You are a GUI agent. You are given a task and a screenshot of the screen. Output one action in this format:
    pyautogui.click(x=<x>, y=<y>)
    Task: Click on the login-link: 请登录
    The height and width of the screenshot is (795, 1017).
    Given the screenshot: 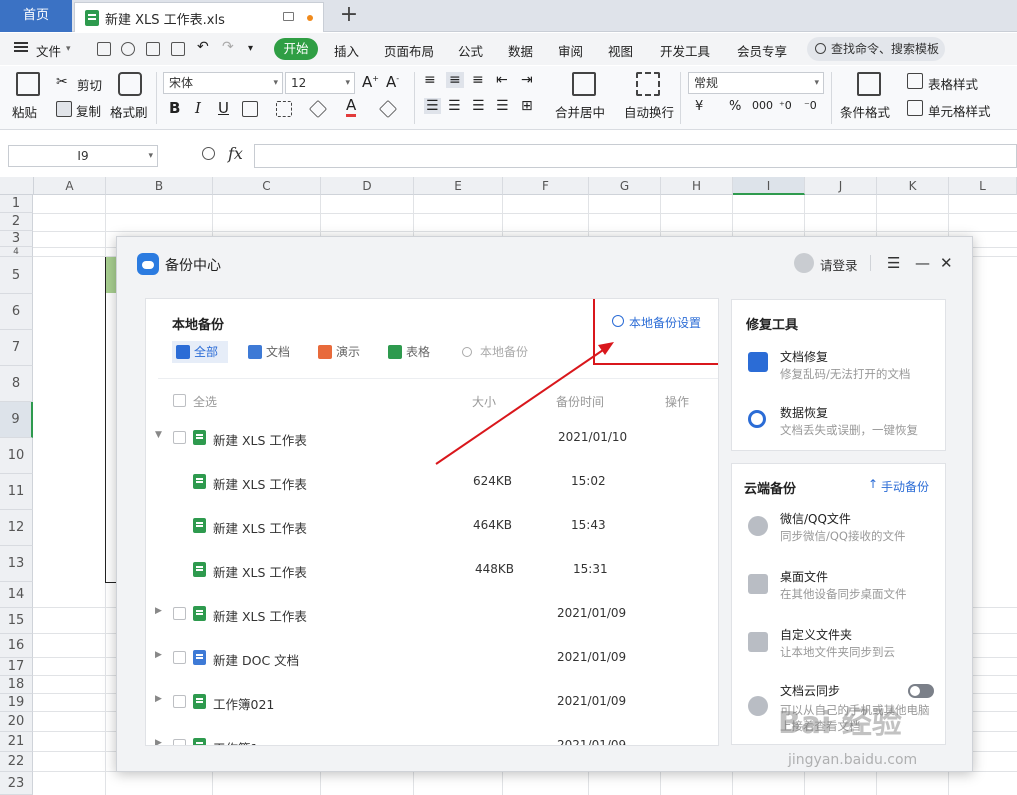 What is the action you would take?
    pyautogui.click(x=839, y=264)
    